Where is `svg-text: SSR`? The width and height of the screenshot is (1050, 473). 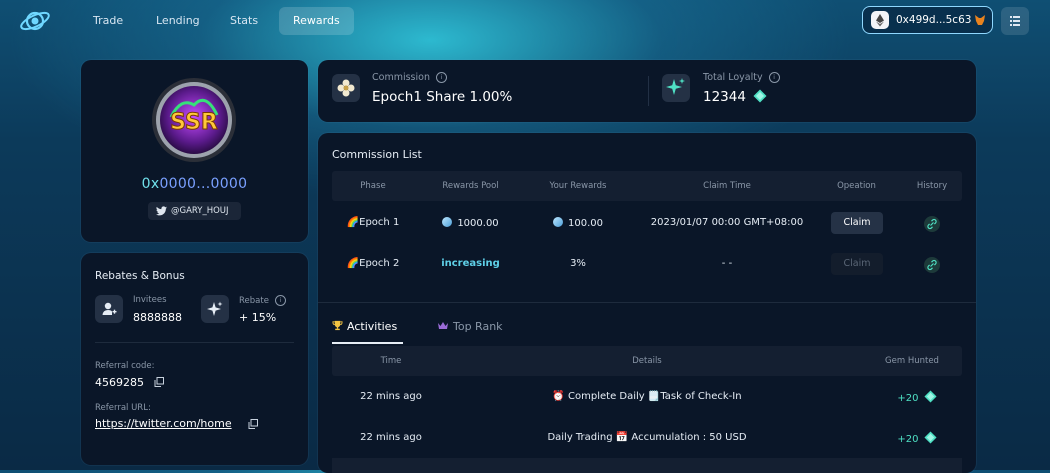
svg-text: SSR is located at coordinates (194, 122).